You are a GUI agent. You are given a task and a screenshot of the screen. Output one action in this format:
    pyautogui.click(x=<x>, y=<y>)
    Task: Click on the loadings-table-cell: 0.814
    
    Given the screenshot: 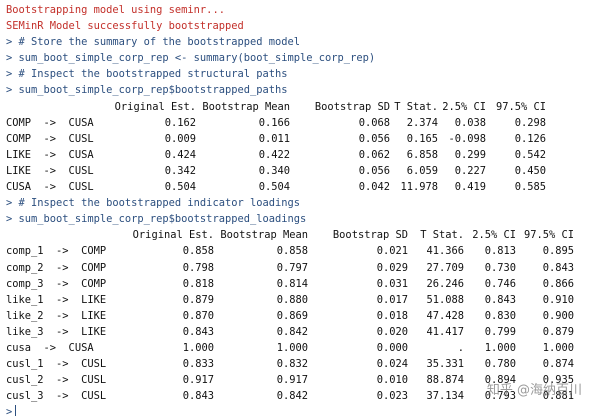 What is the action you would take?
    pyautogui.click(x=292, y=283)
    